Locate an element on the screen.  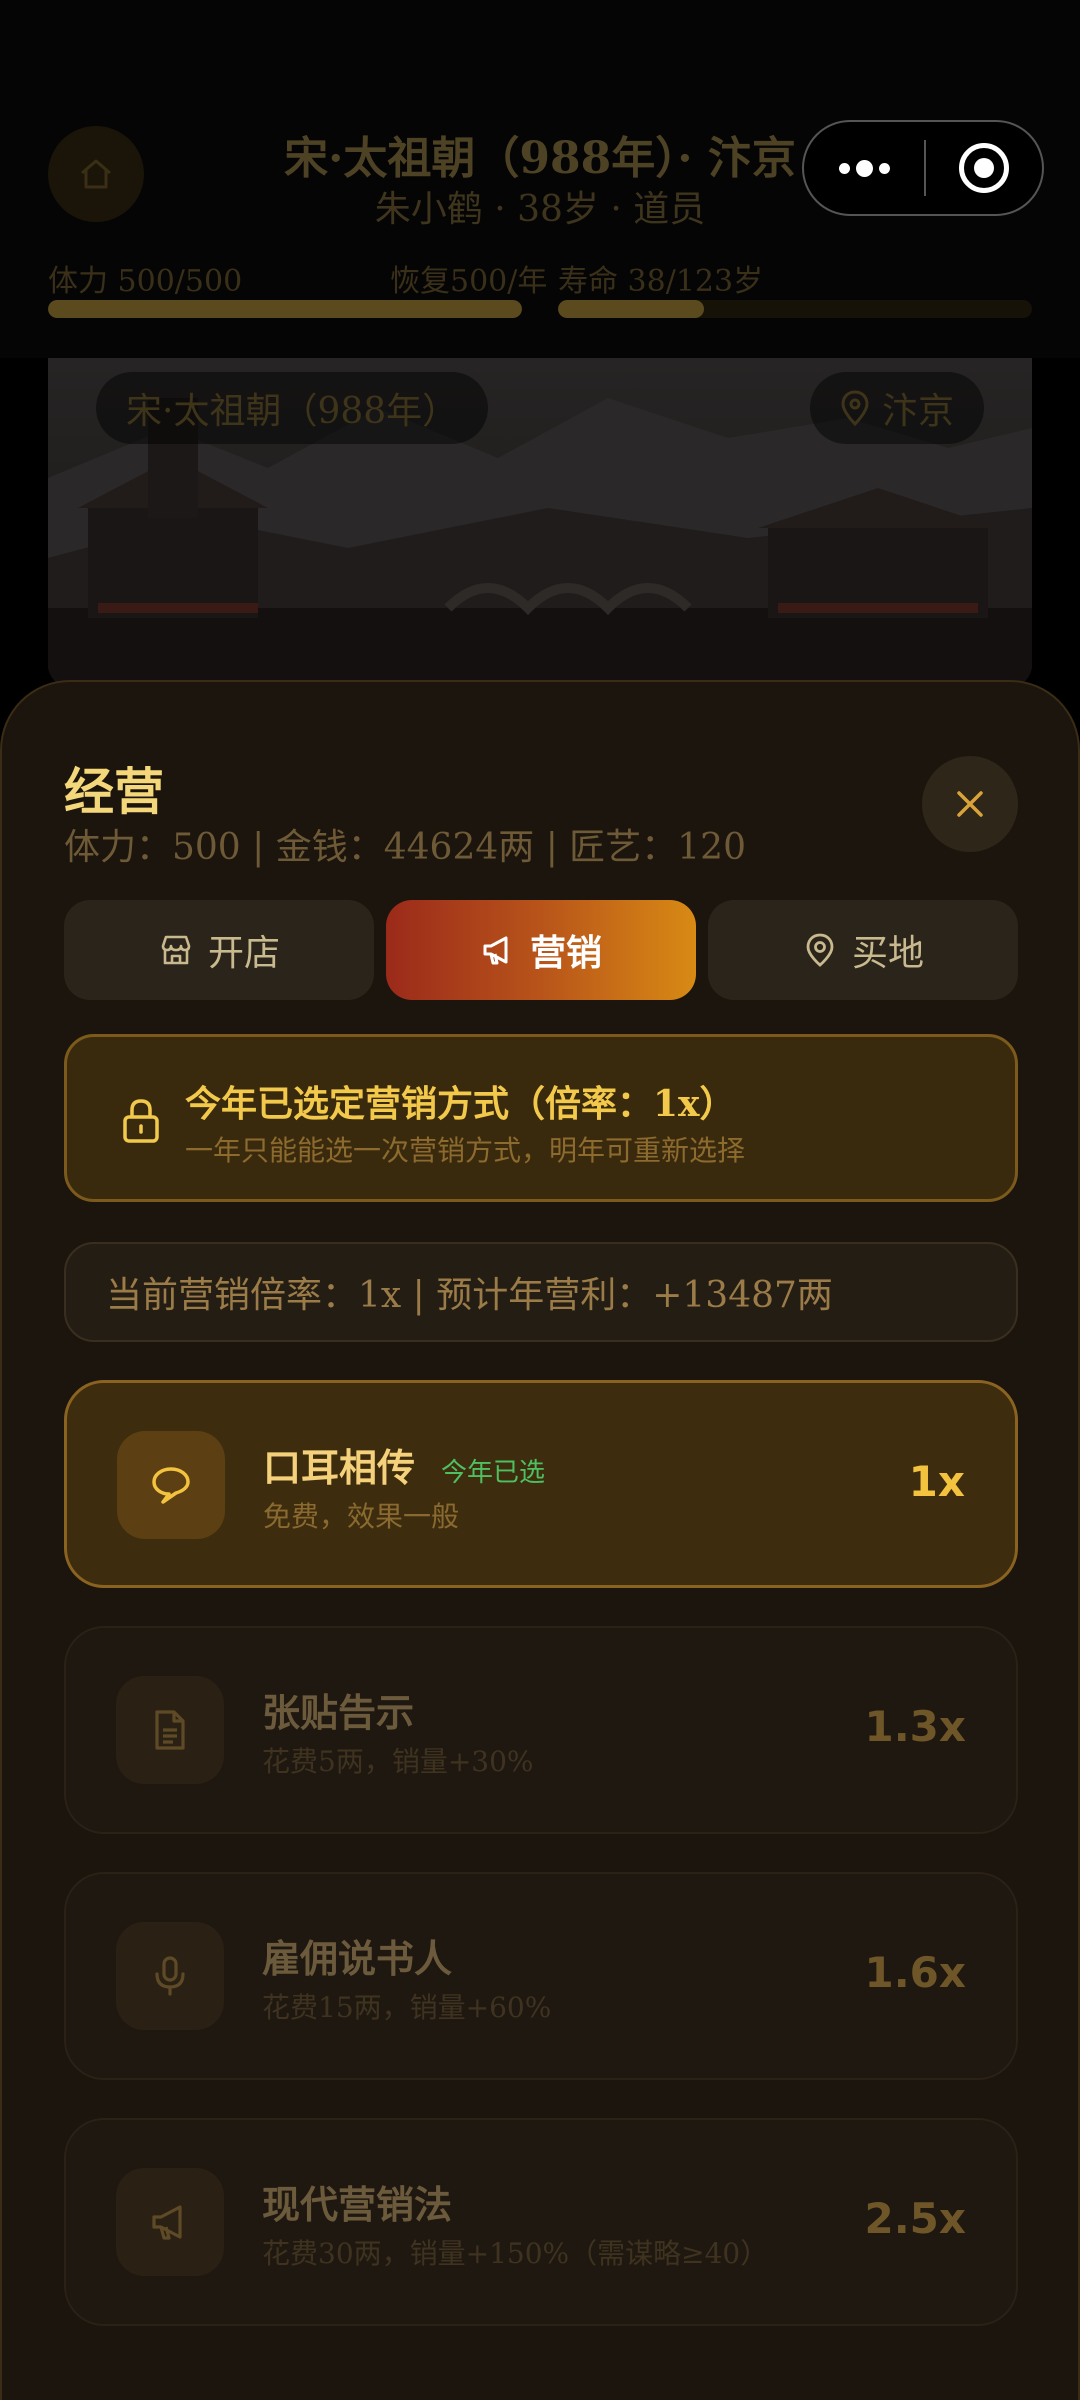
microphone-icon is located at coordinates (170, 1976).